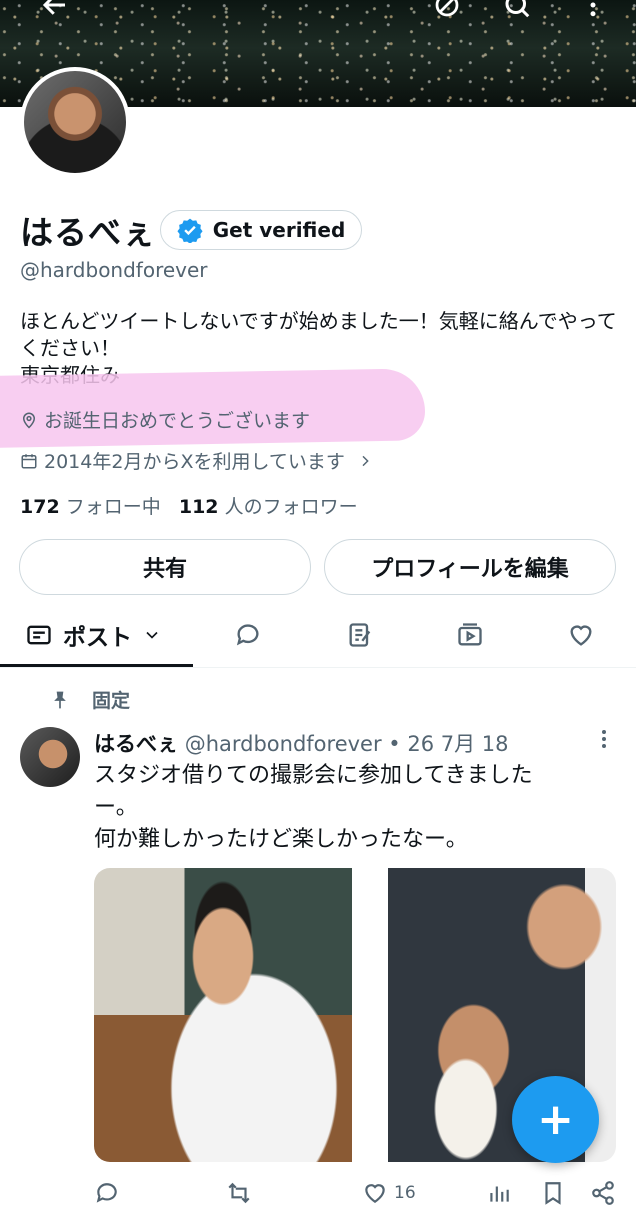 The width and height of the screenshot is (636, 1206). Describe the element at coordinates (389, 1193) in the screenshot. I see `like-action: 16` at that location.